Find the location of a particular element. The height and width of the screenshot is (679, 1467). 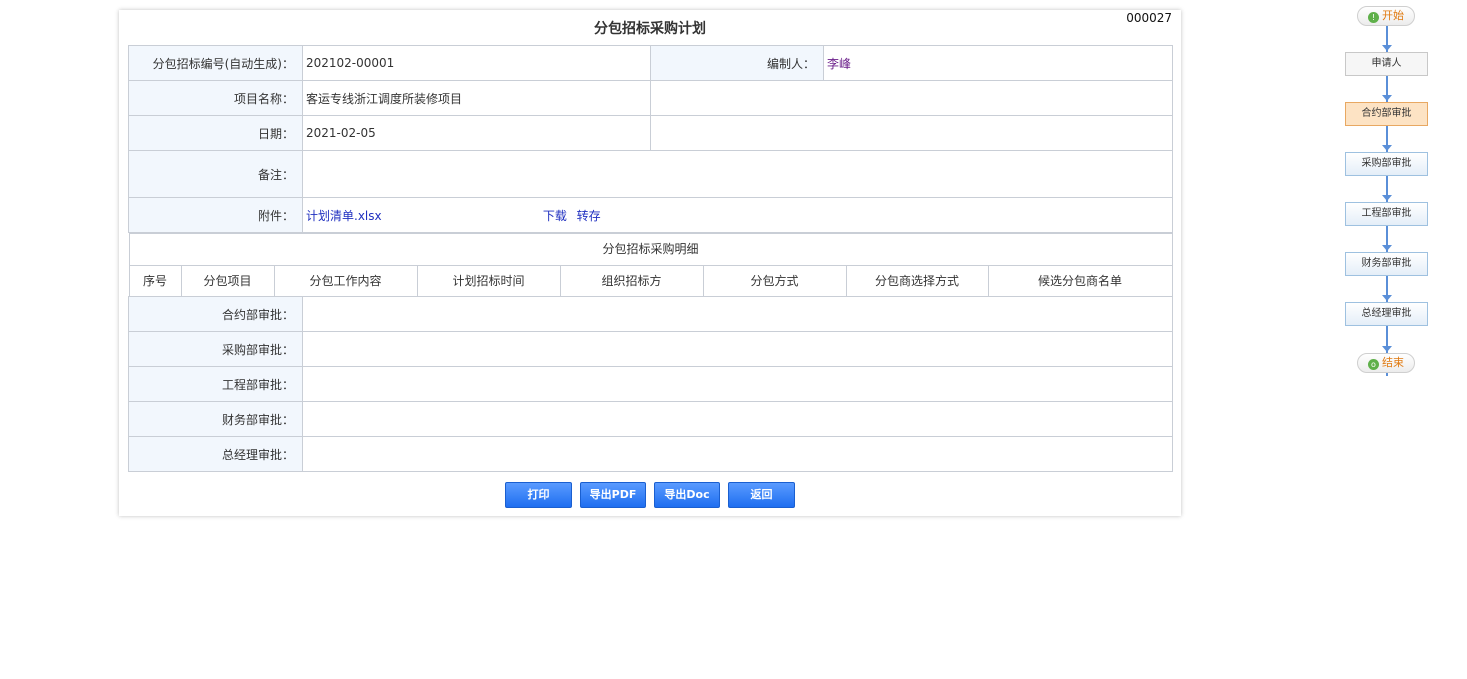

flow-start: ! 开始 is located at coordinates (1386, 16).